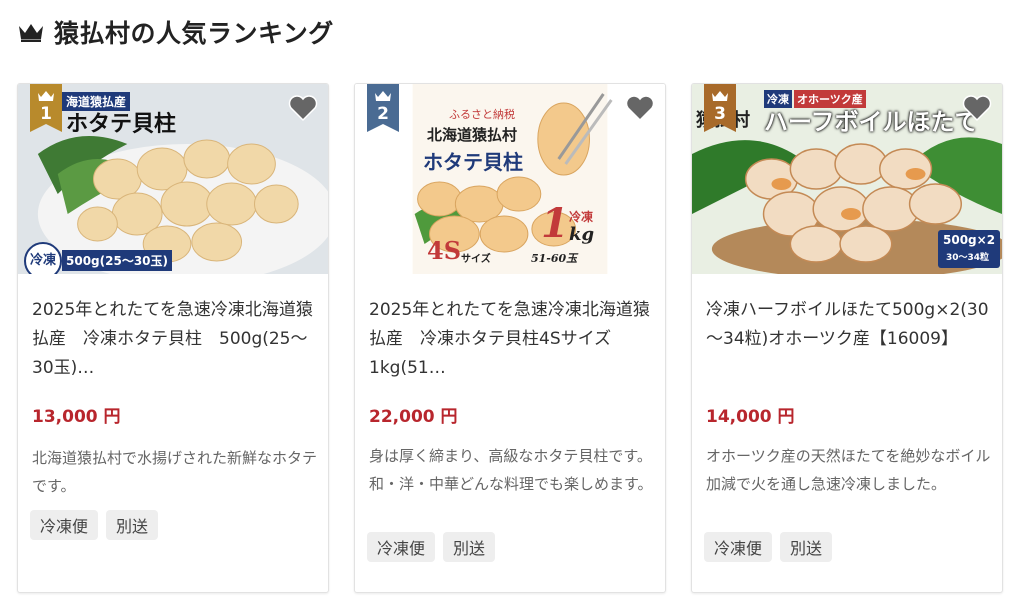 The image size is (1024, 607). Describe the element at coordinates (848, 325) in the screenshot. I see `product-name: 冷凍ハーフボイルほたて500g×2(30～34粒)オホーツク産【16009】` at that location.